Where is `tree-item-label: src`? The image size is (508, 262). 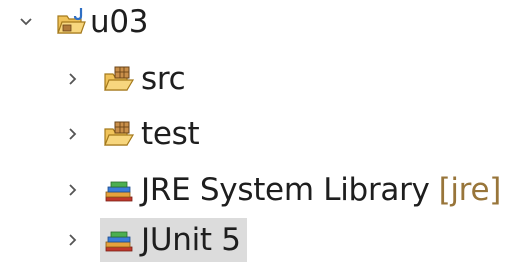 tree-item-label: src is located at coordinates (163, 79).